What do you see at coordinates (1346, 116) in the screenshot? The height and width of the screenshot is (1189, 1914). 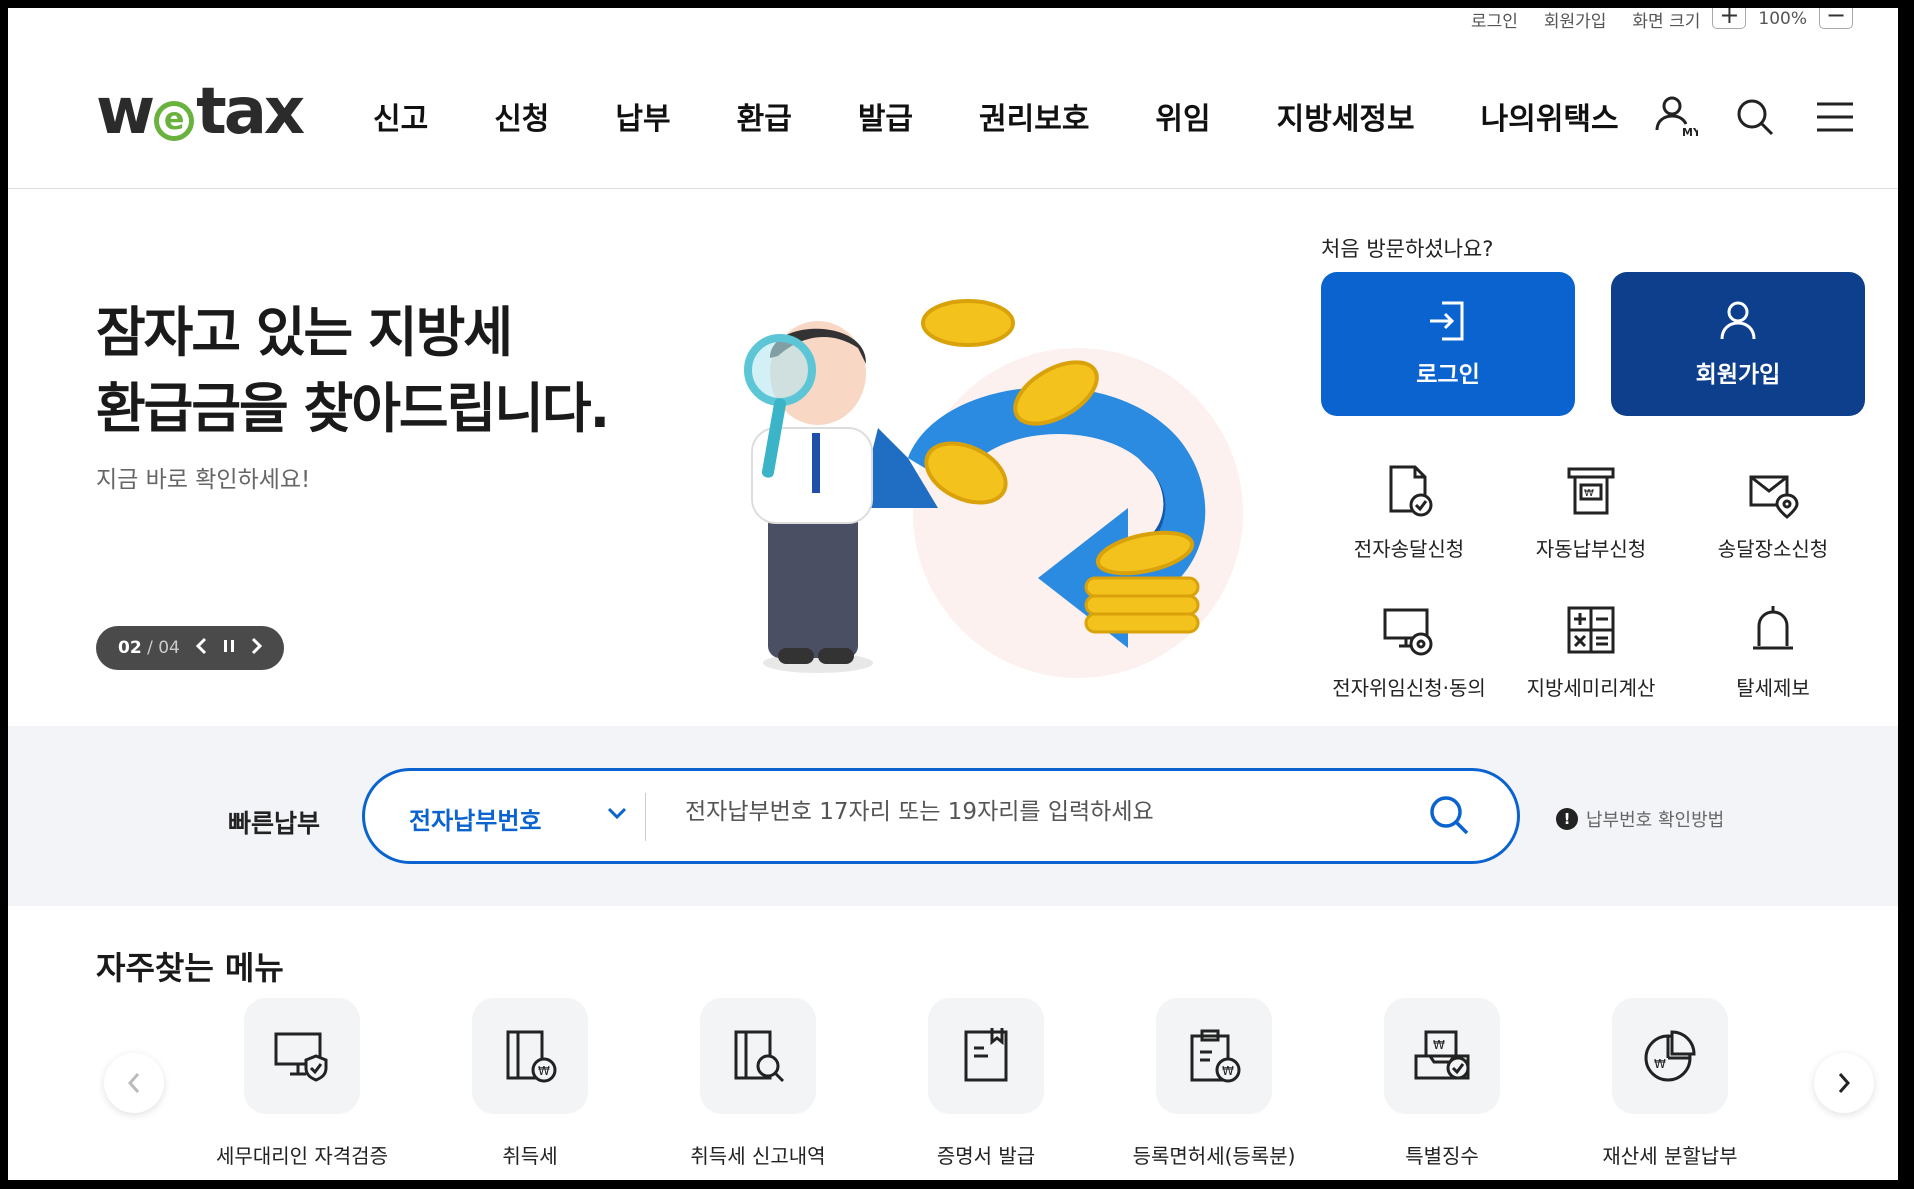 I see `nav-item-local-tax-info: 지방세정보` at bounding box center [1346, 116].